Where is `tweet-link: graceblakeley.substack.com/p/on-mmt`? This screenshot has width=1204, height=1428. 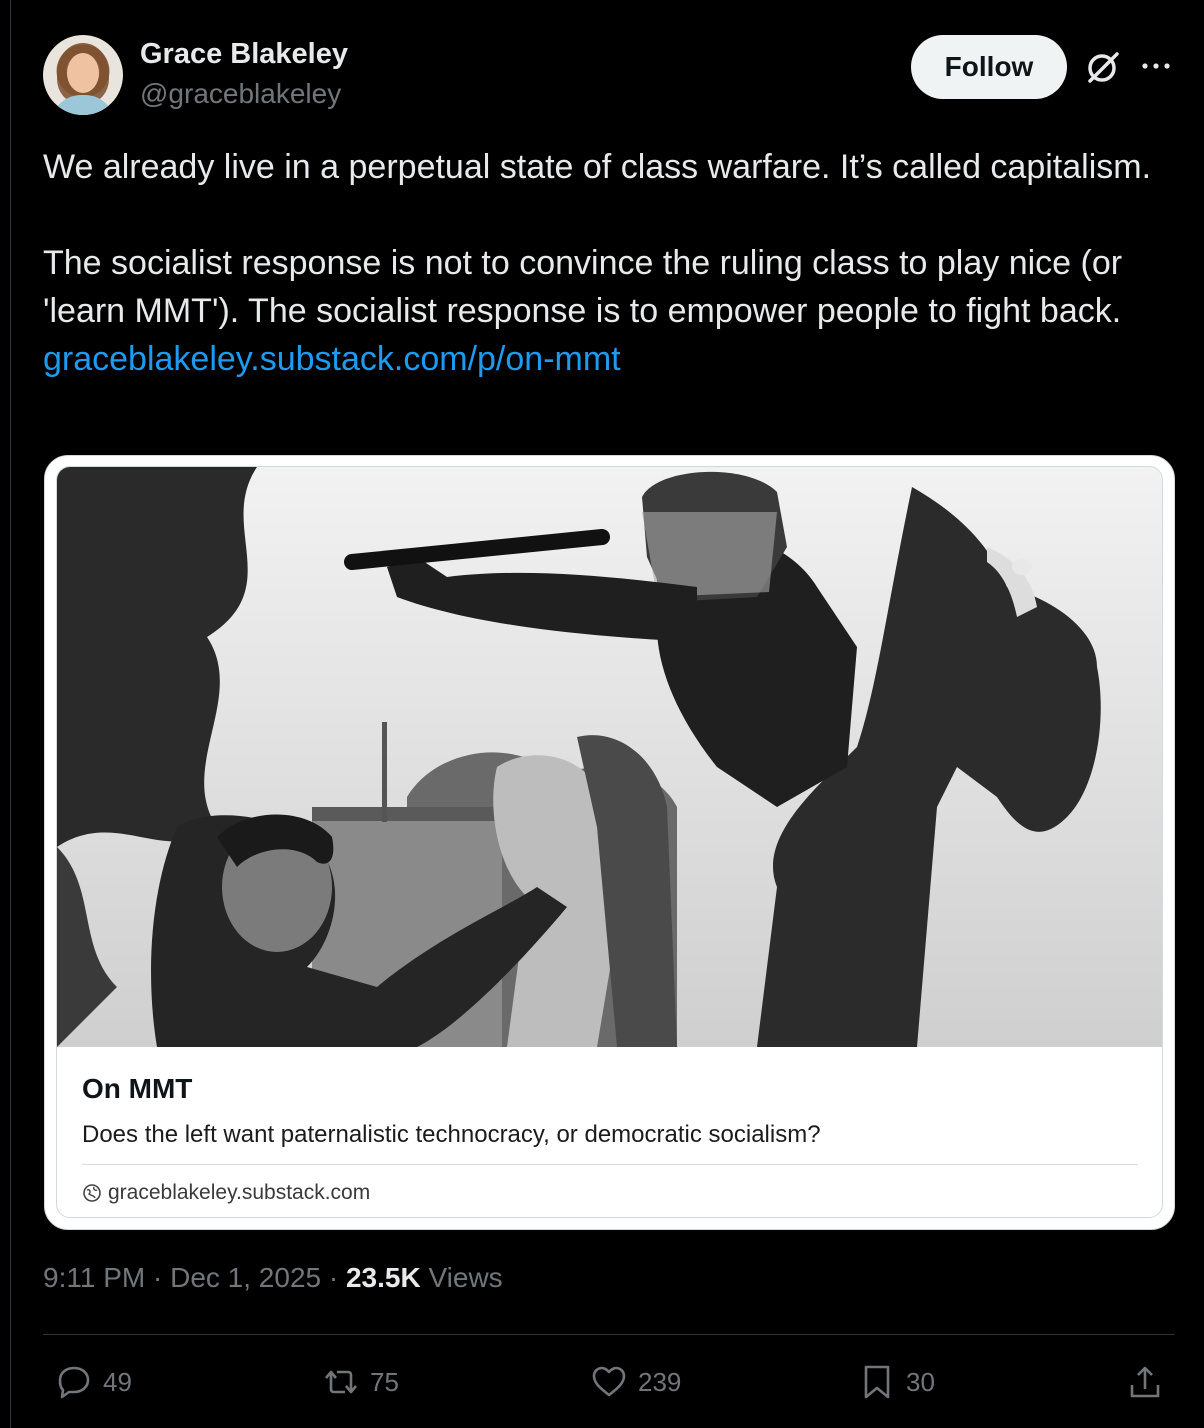 tweet-link: graceblakeley.substack.com/p/on-mmt is located at coordinates (332, 359).